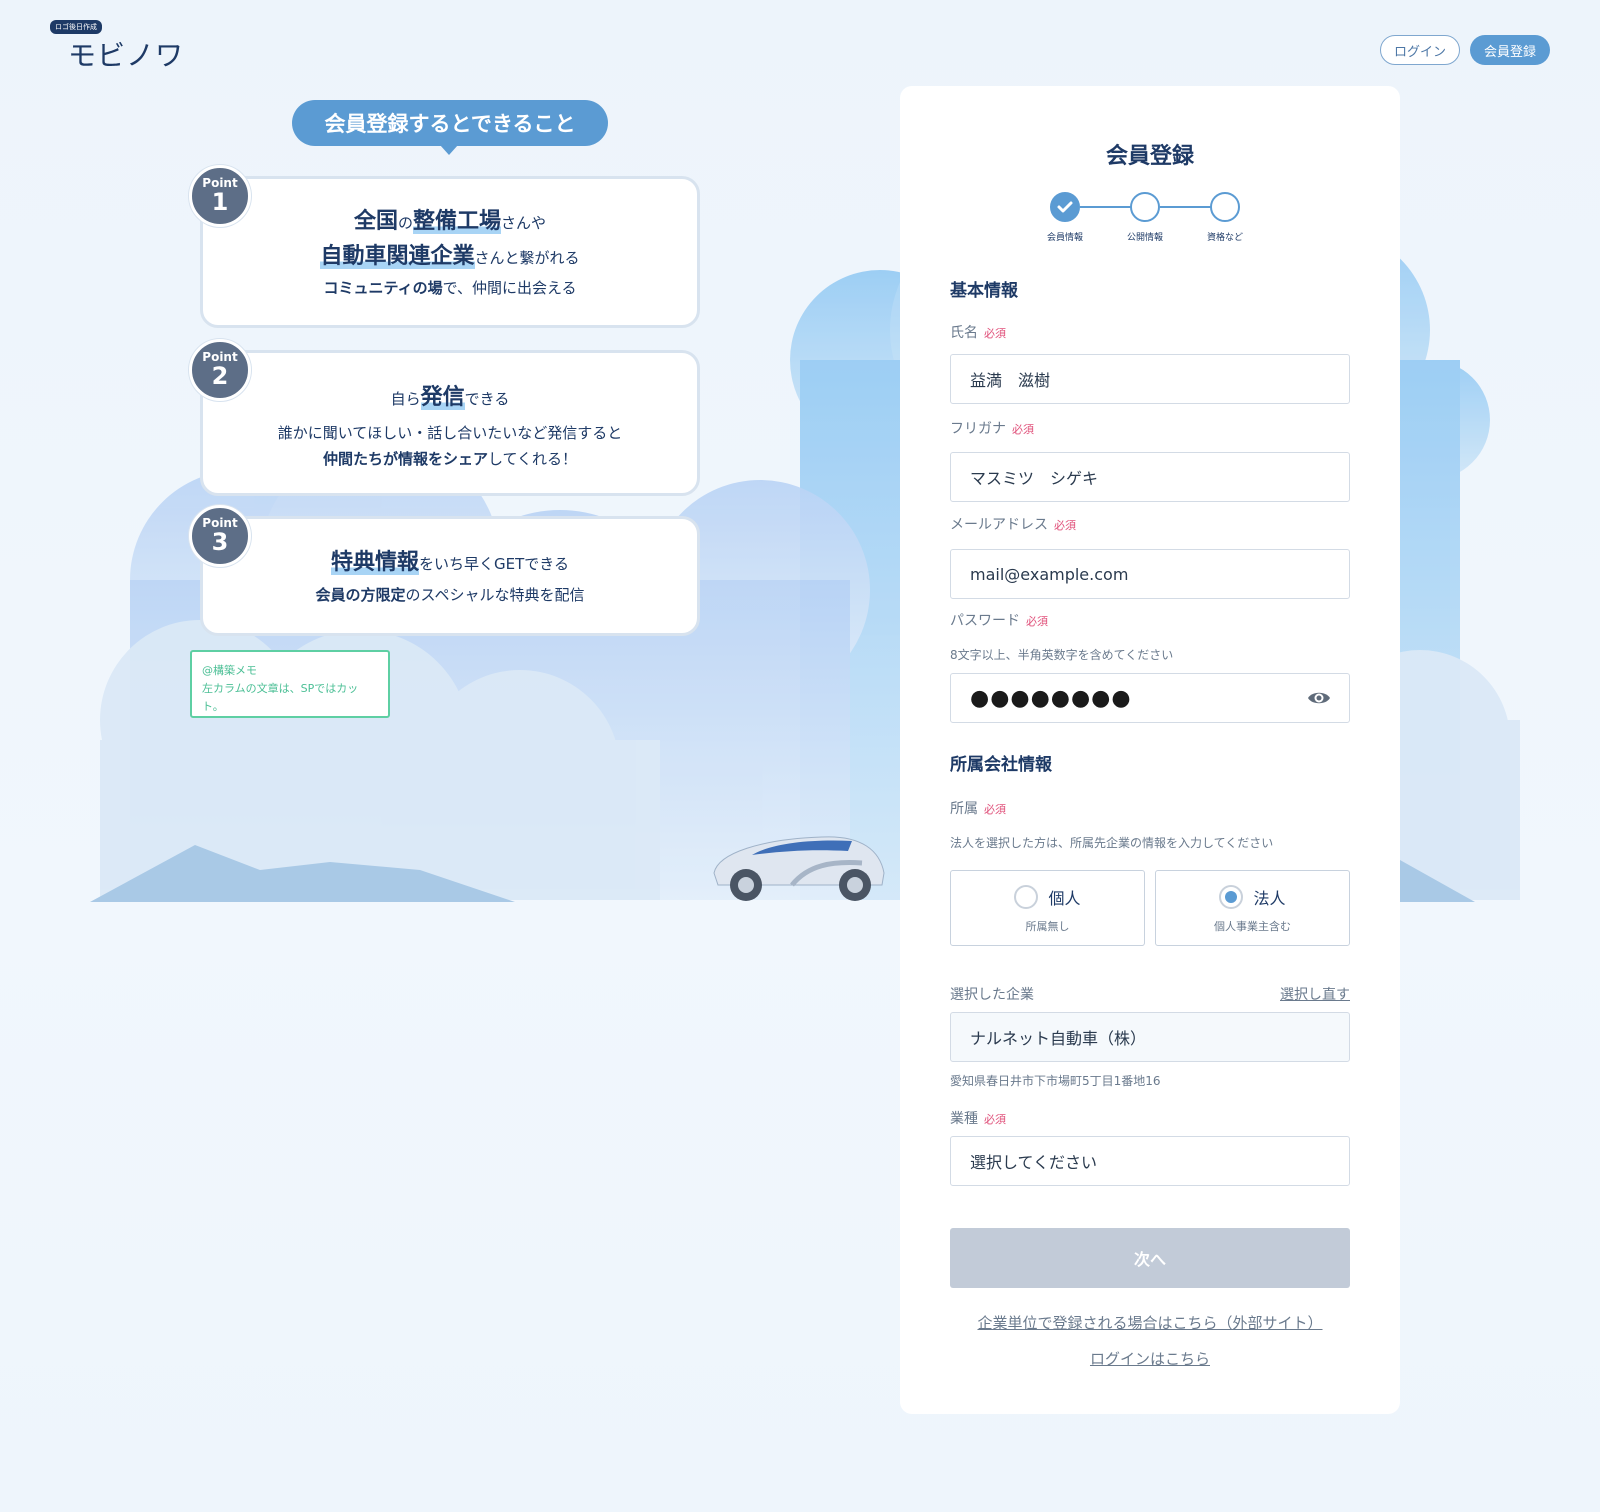 The image size is (1600, 1512). What do you see at coordinates (985, 621) in the screenshot?
I see `password-label-text: パスワード` at bounding box center [985, 621].